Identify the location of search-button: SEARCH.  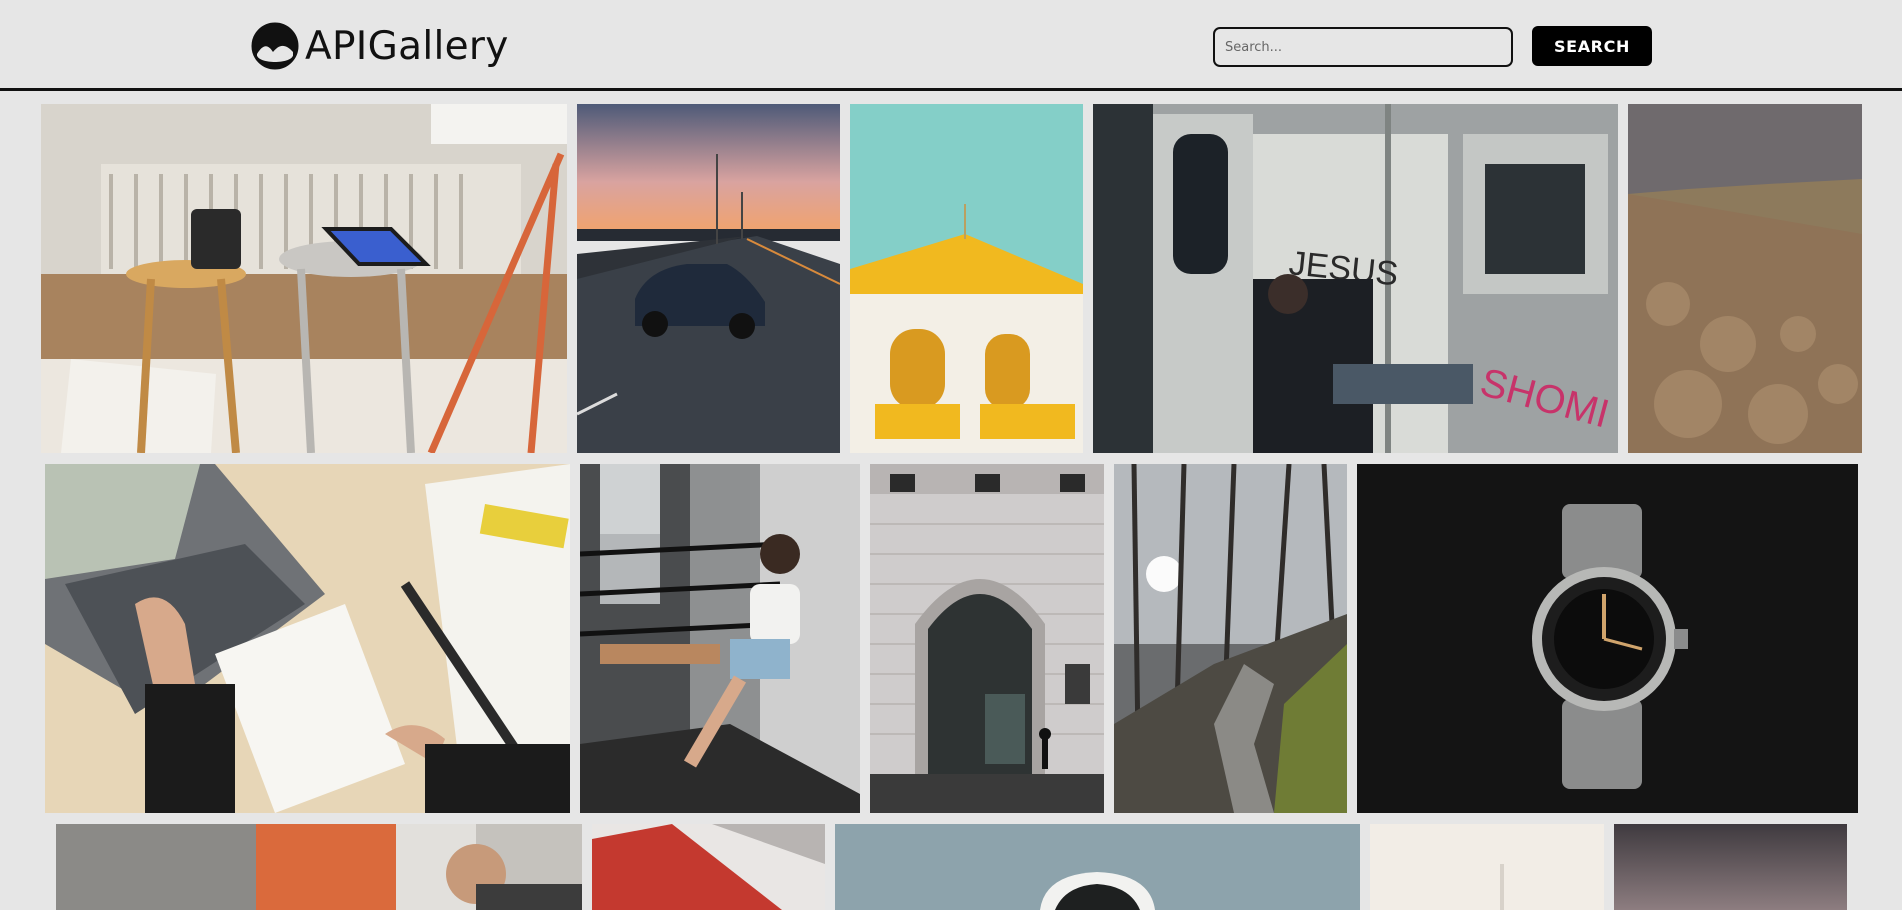
(1592, 46).